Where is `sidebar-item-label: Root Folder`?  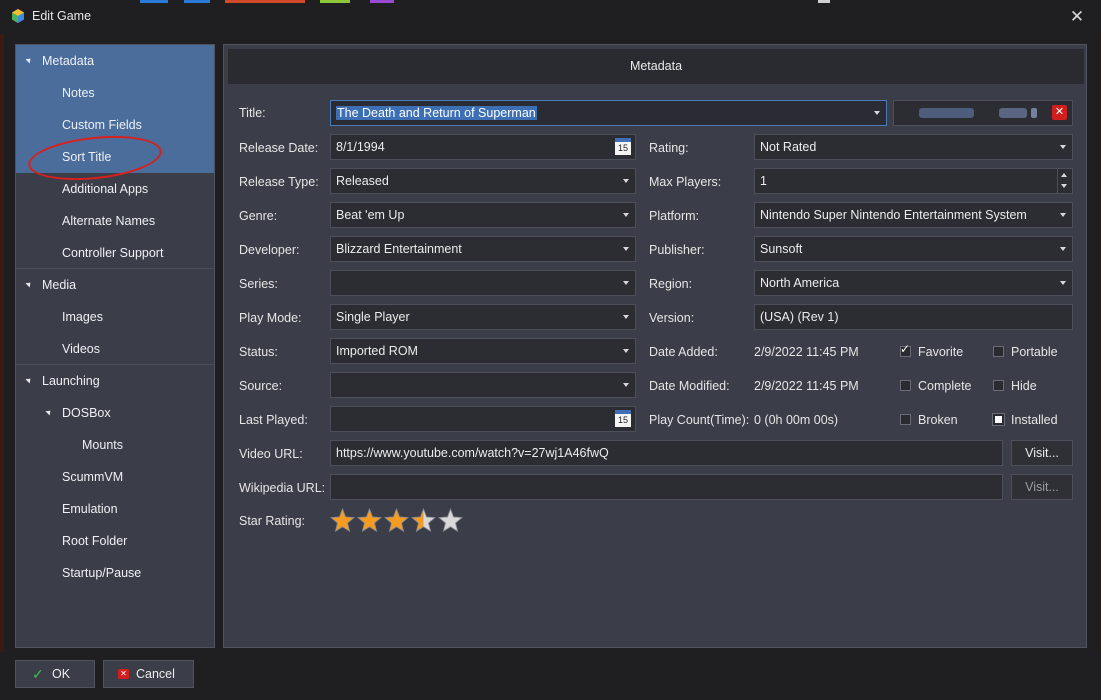 sidebar-item-label: Root Folder is located at coordinates (95, 541).